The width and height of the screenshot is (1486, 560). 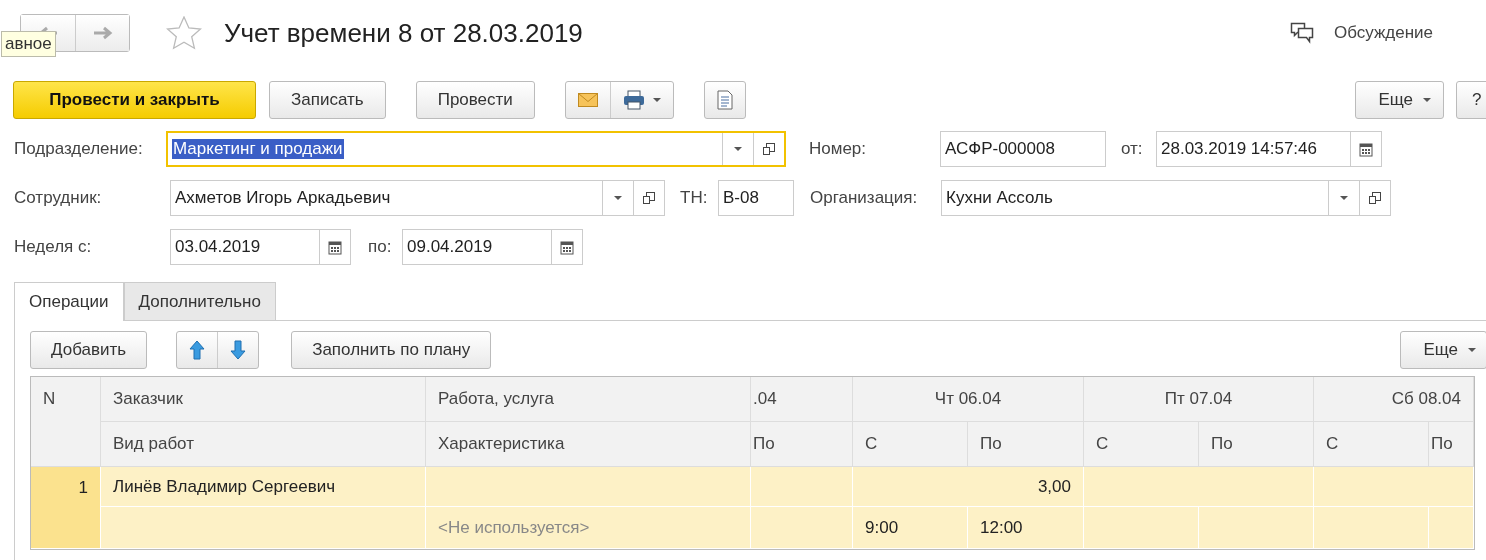 What do you see at coordinates (403, 33) in the screenshot?
I see `window-title: Учет времени 8 от 28.03.2019` at bounding box center [403, 33].